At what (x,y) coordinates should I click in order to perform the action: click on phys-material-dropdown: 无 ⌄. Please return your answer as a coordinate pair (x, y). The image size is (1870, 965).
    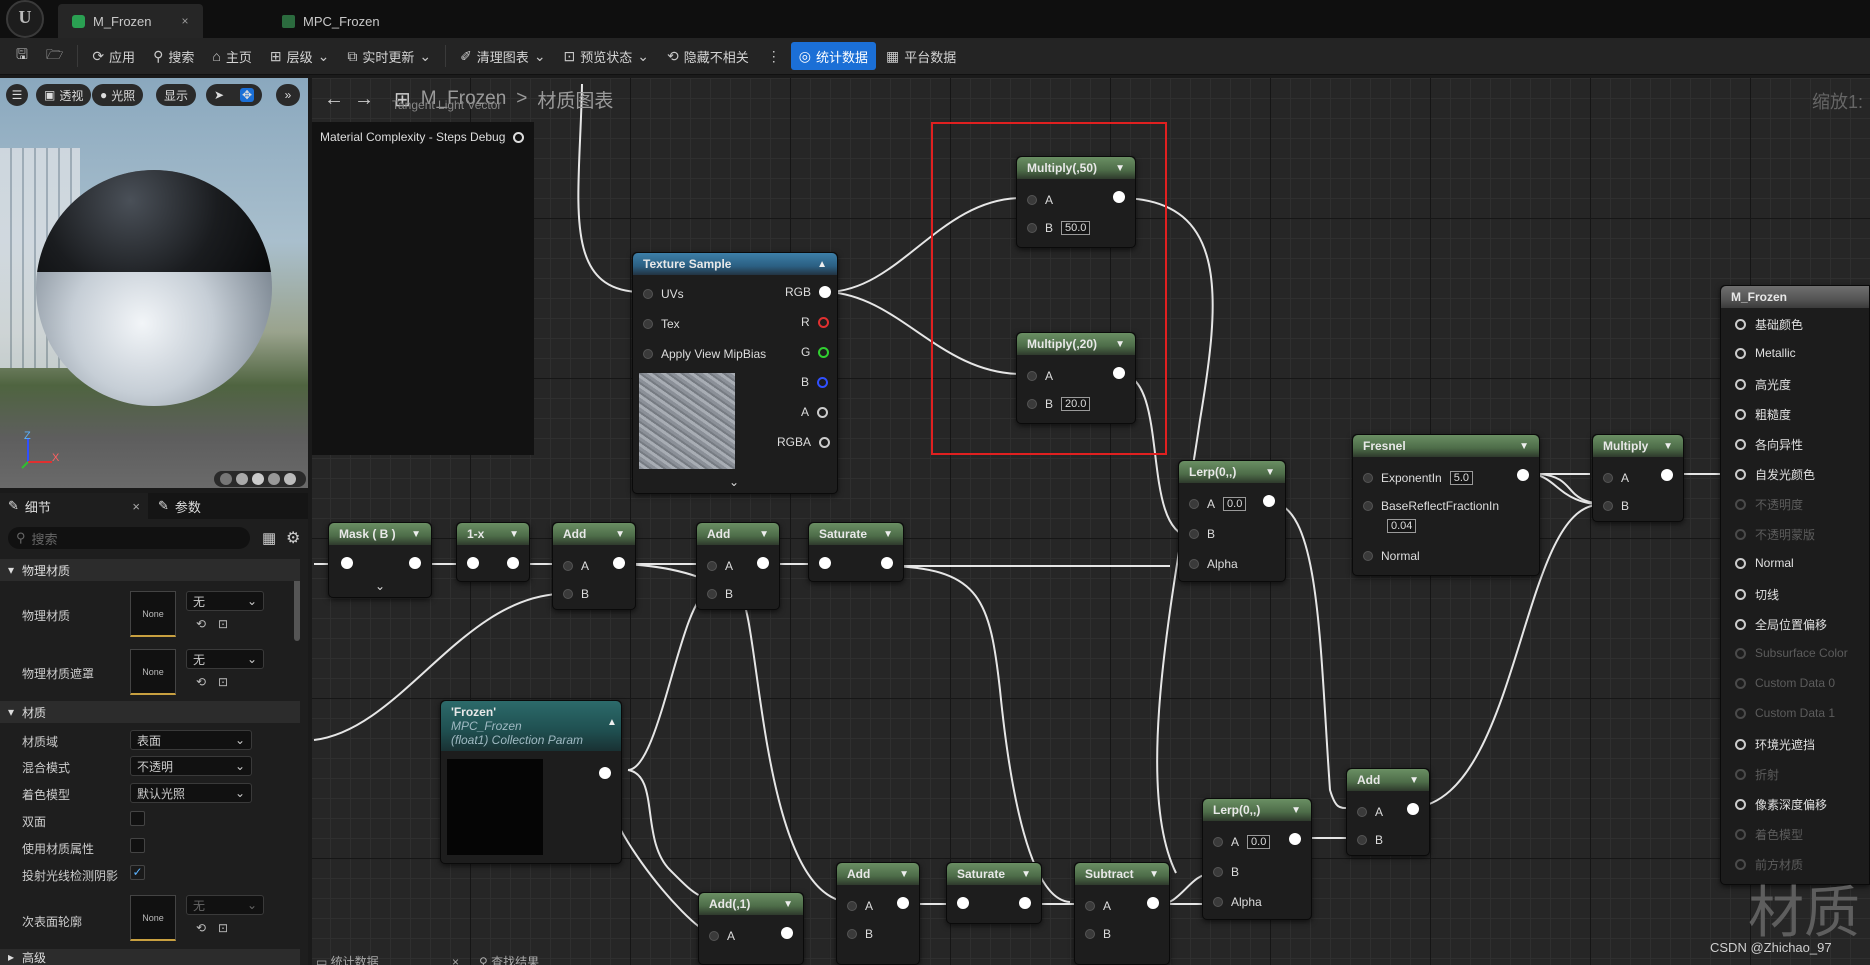
    Looking at the image, I should click on (225, 601).